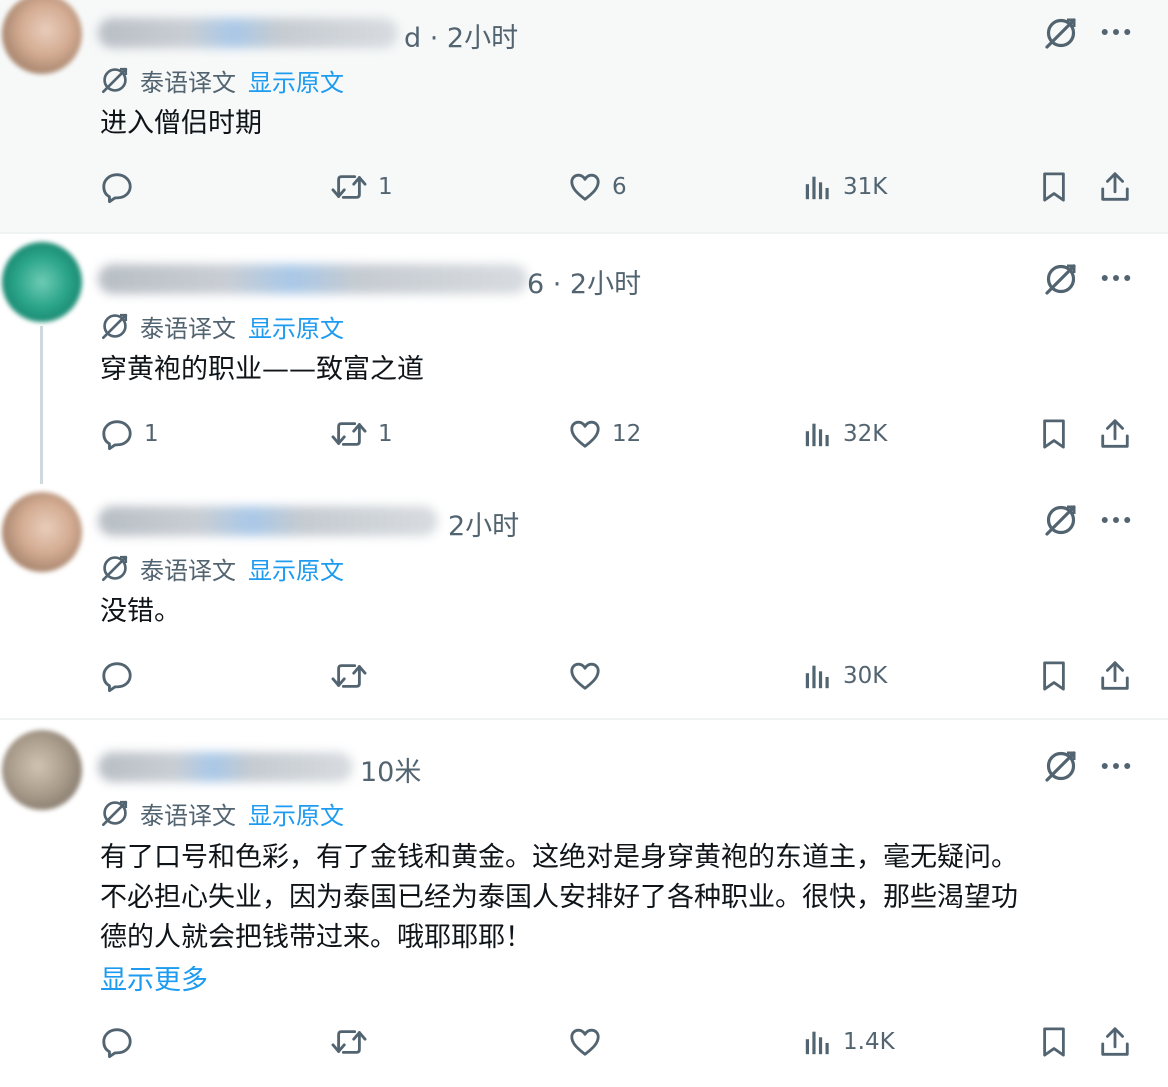 The image size is (1168, 1087). What do you see at coordinates (262, 369) in the screenshot?
I see `tweet-text: 穿黄袍的职业——致富之道` at bounding box center [262, 369].